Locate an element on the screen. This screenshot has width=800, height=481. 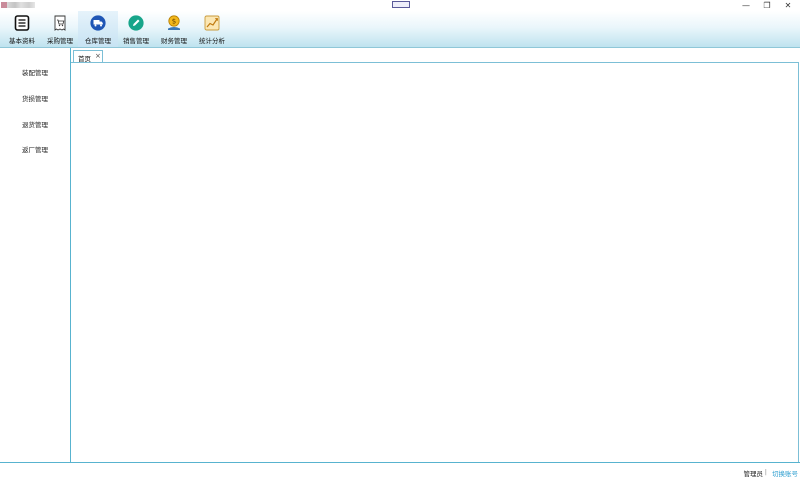
pencil-circle-icon is located at coordinates (136, 23).